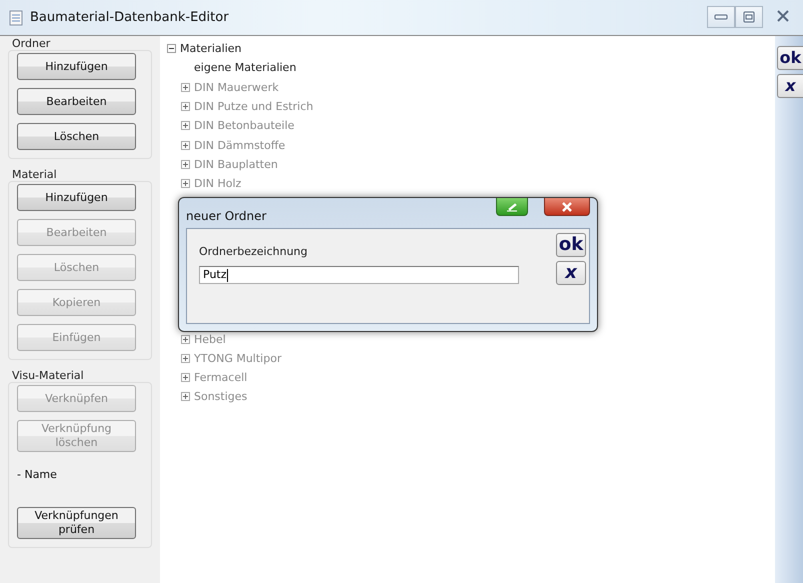 The image size is (803, 583). What do you see at coordinates (171, 49) in the screenshot?
I see `collapse-icon` at bounding box center [171, 49].